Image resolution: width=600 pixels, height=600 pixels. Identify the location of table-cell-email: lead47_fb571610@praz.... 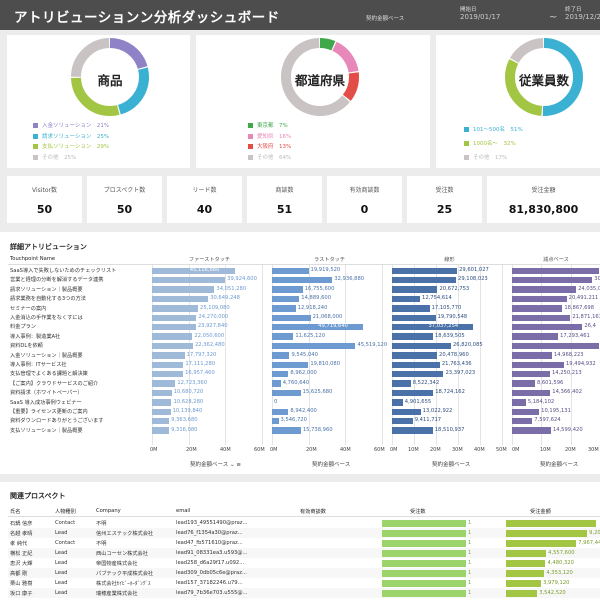
(236, 543).